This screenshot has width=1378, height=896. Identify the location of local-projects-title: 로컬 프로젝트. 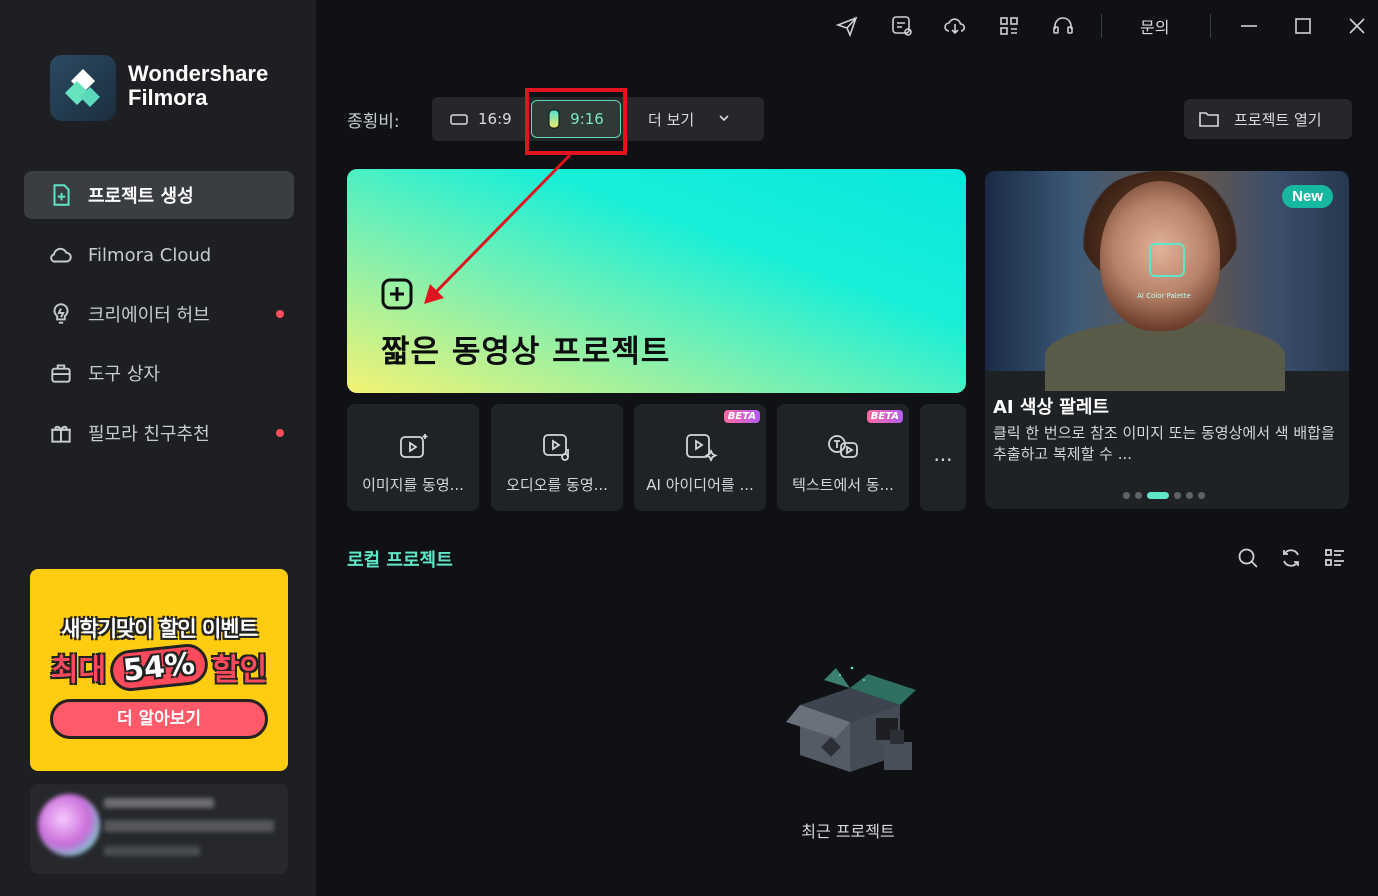
(400, 560).